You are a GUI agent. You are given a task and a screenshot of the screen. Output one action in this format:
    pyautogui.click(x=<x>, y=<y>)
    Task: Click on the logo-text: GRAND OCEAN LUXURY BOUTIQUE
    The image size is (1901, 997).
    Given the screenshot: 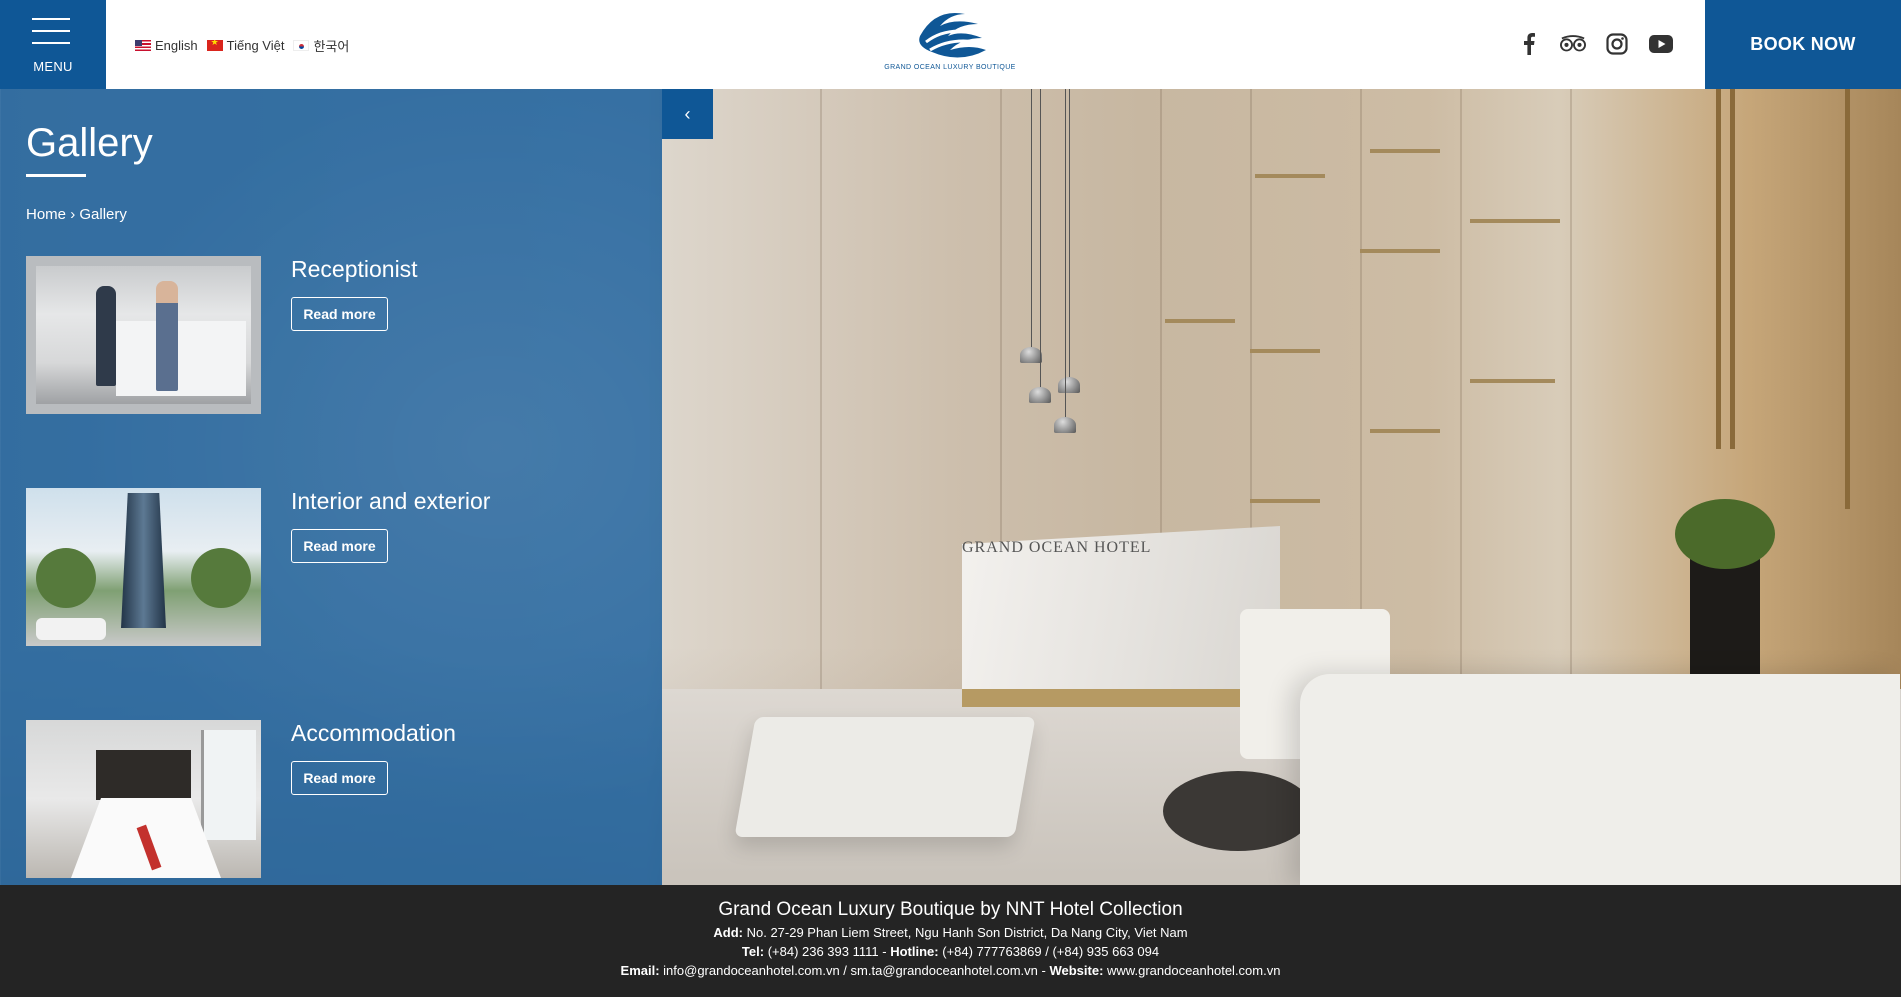 What is the action you would take?
    pyautogui.click(x=950, y=67)
    